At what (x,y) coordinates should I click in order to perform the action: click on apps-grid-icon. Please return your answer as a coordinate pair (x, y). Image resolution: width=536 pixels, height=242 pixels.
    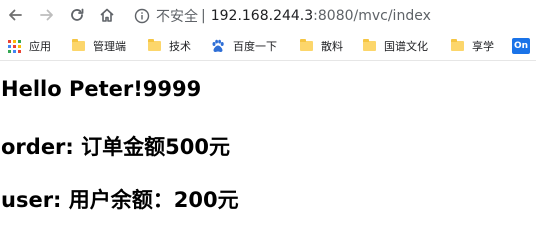
    Looking at the image, I should click on (14, 46).